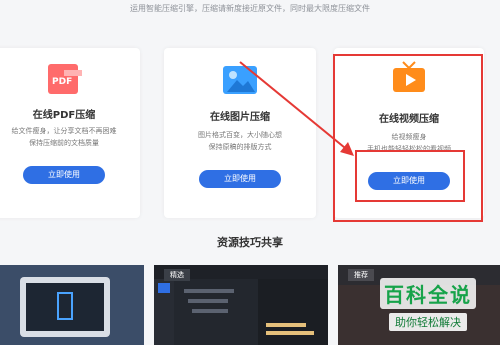  What do you see at coordinates (250, 242) in the screenshot?
I see `section-title: 资源技巧共享` at bounding box center [250, 242].